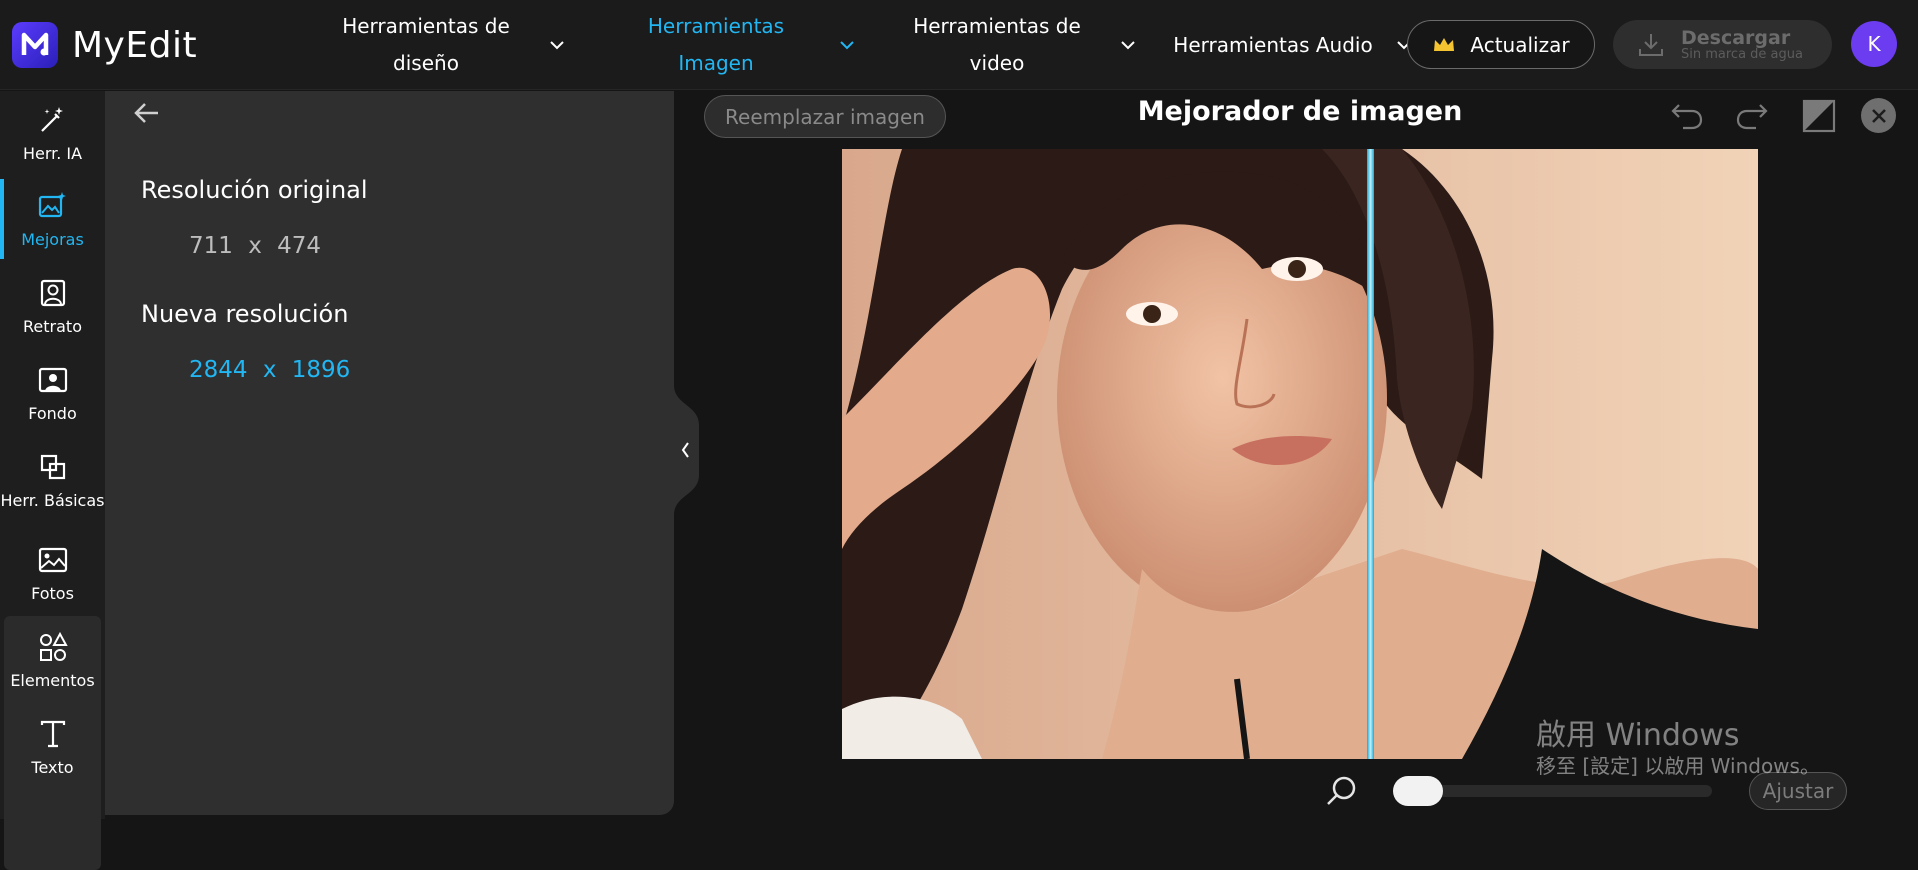 The width and height of the screenshot is (1918, 870). Describe the element at coordinates (1651, 44) in the screenshot. I see `download-icon` at that location.